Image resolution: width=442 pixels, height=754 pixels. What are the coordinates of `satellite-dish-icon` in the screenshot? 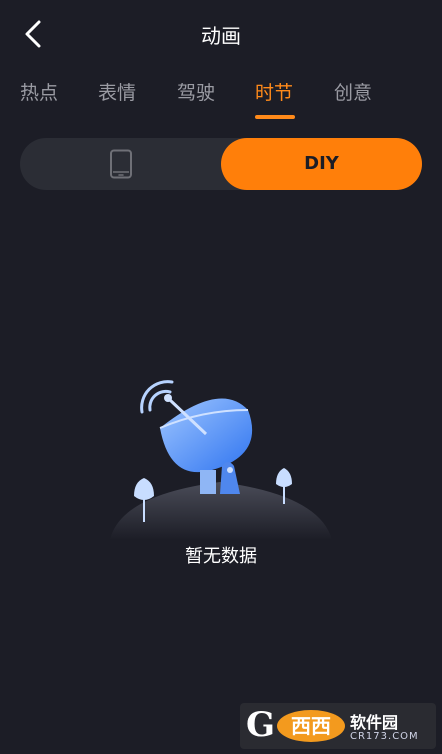 It's located at (221, 460).